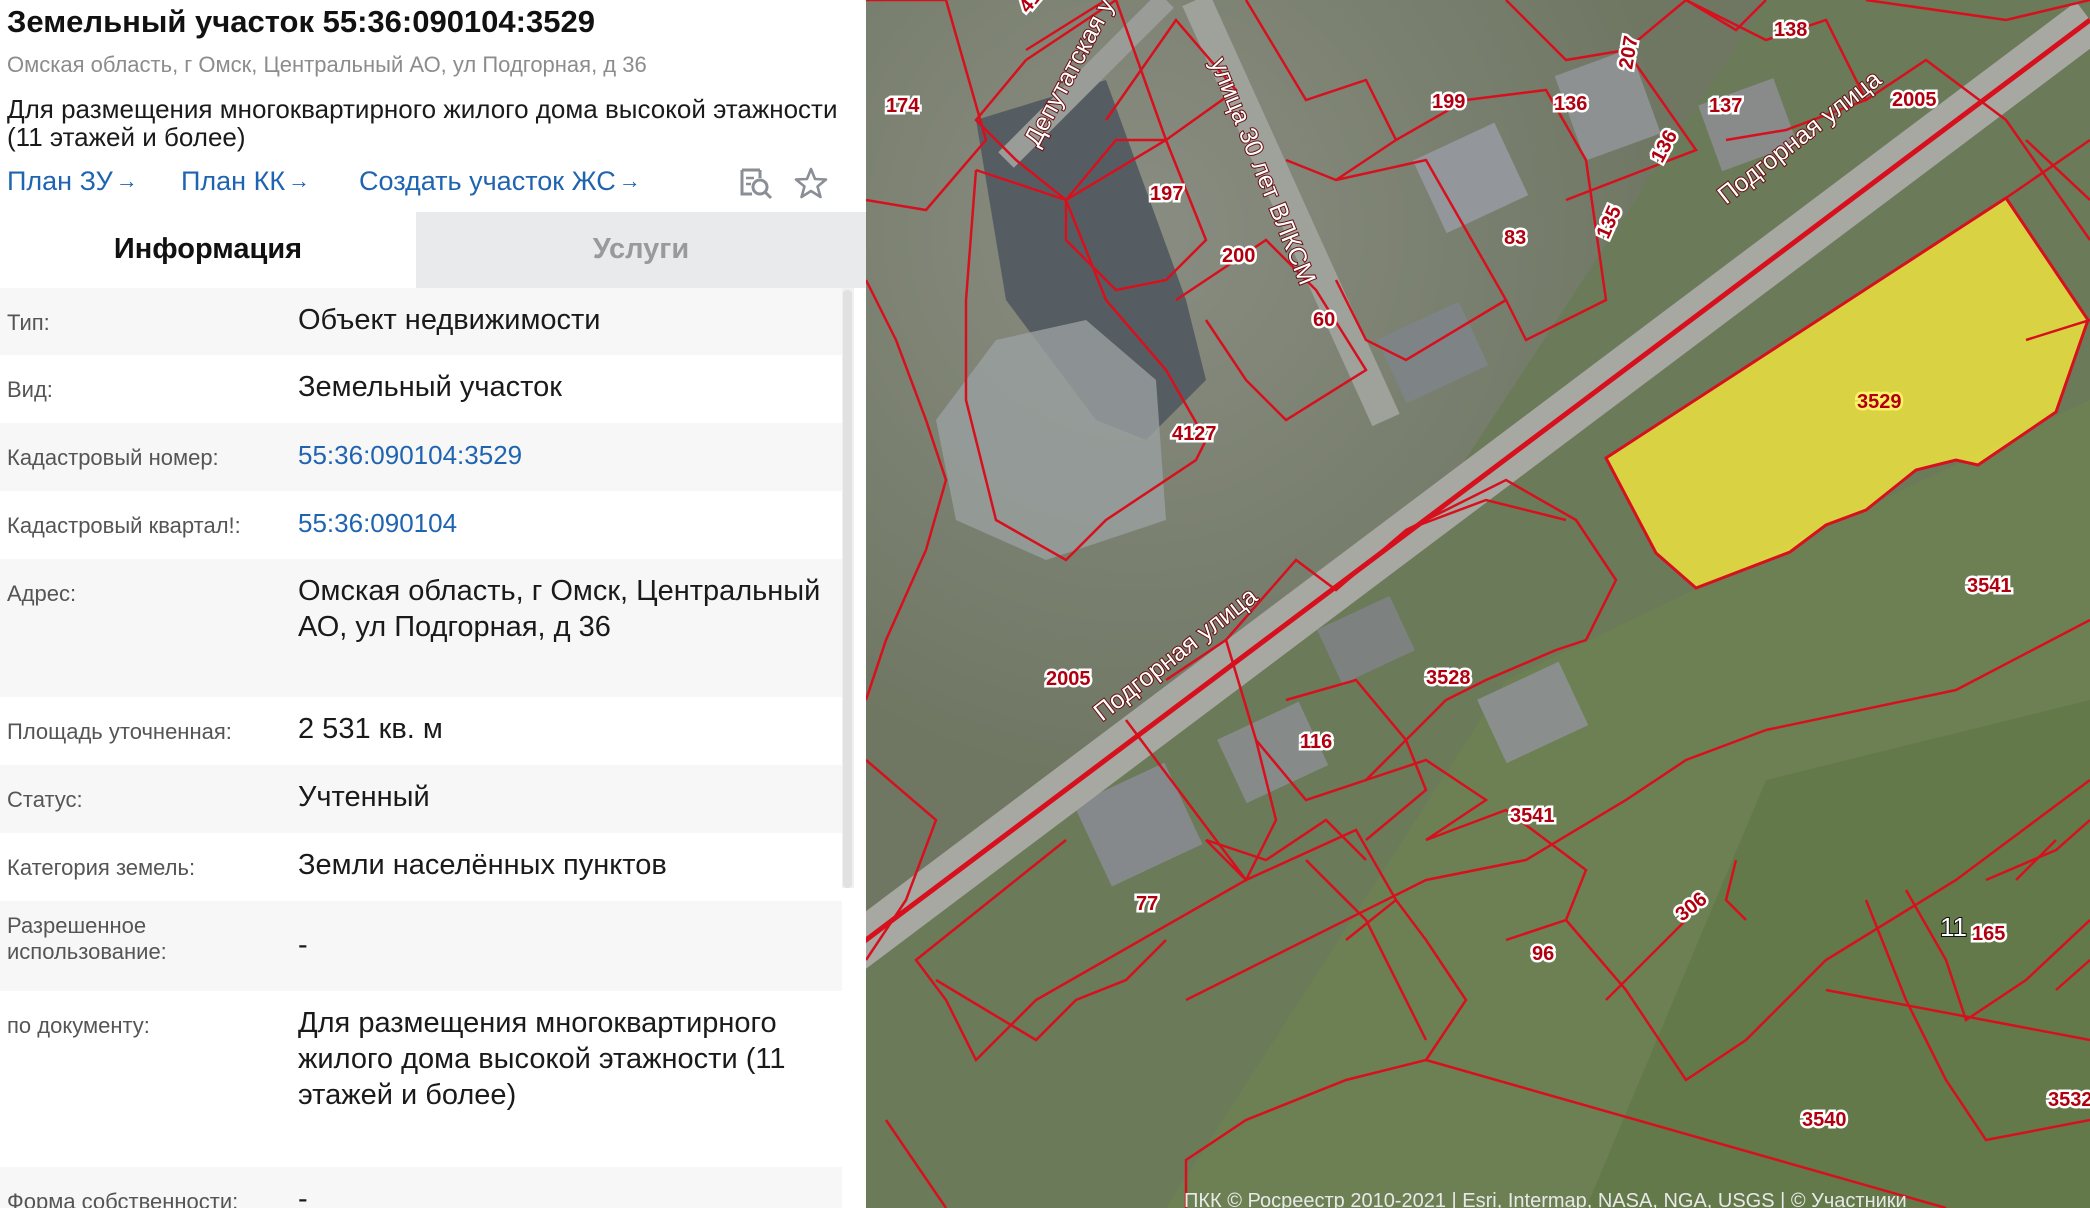  Describe the element at coordinates (1571, 104) in the screenshot. I see `parcel-label-136a: 136` at that location.